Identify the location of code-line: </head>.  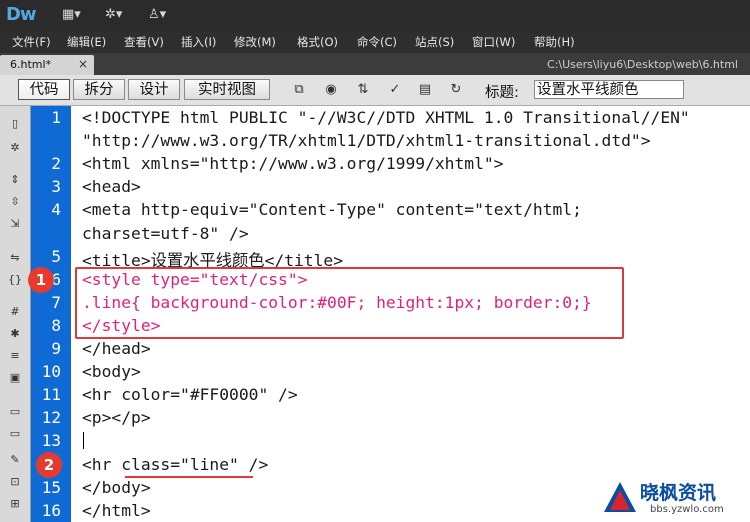
(116, 348).